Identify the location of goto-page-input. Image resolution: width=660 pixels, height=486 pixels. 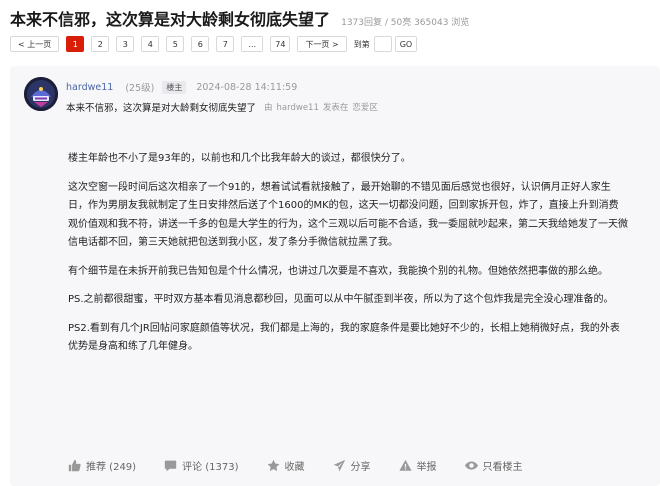
(382, 44).